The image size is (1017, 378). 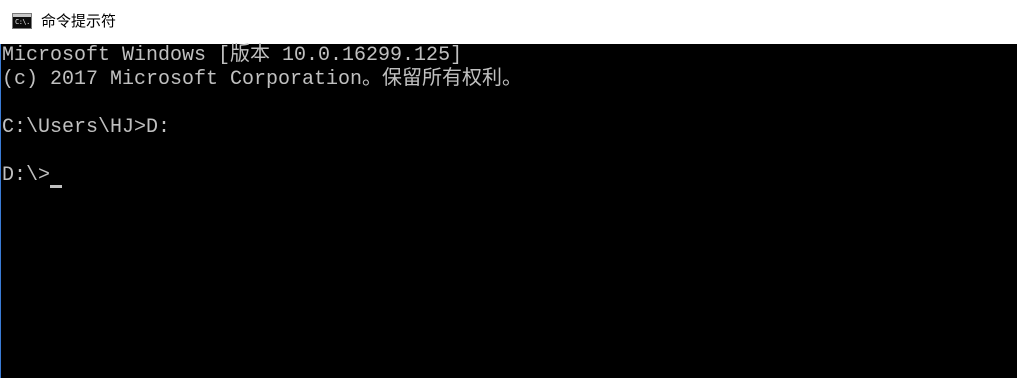 I want to click on console-line-version: Microsoft Windows [版本 10.0.16299.125], so click(x=232, y=55).